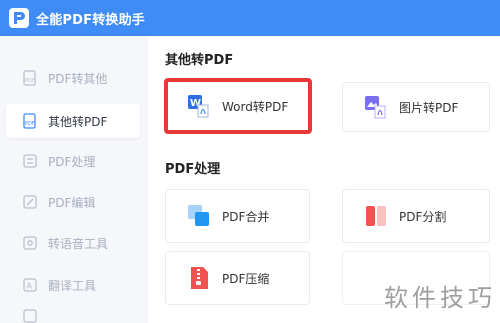 Image resolution: width=500 pixels, height=323 pixels. What do you see at coordinates (199, 278) in the screenshot?
I see `compress-icon` at bounding box center [199, 278].